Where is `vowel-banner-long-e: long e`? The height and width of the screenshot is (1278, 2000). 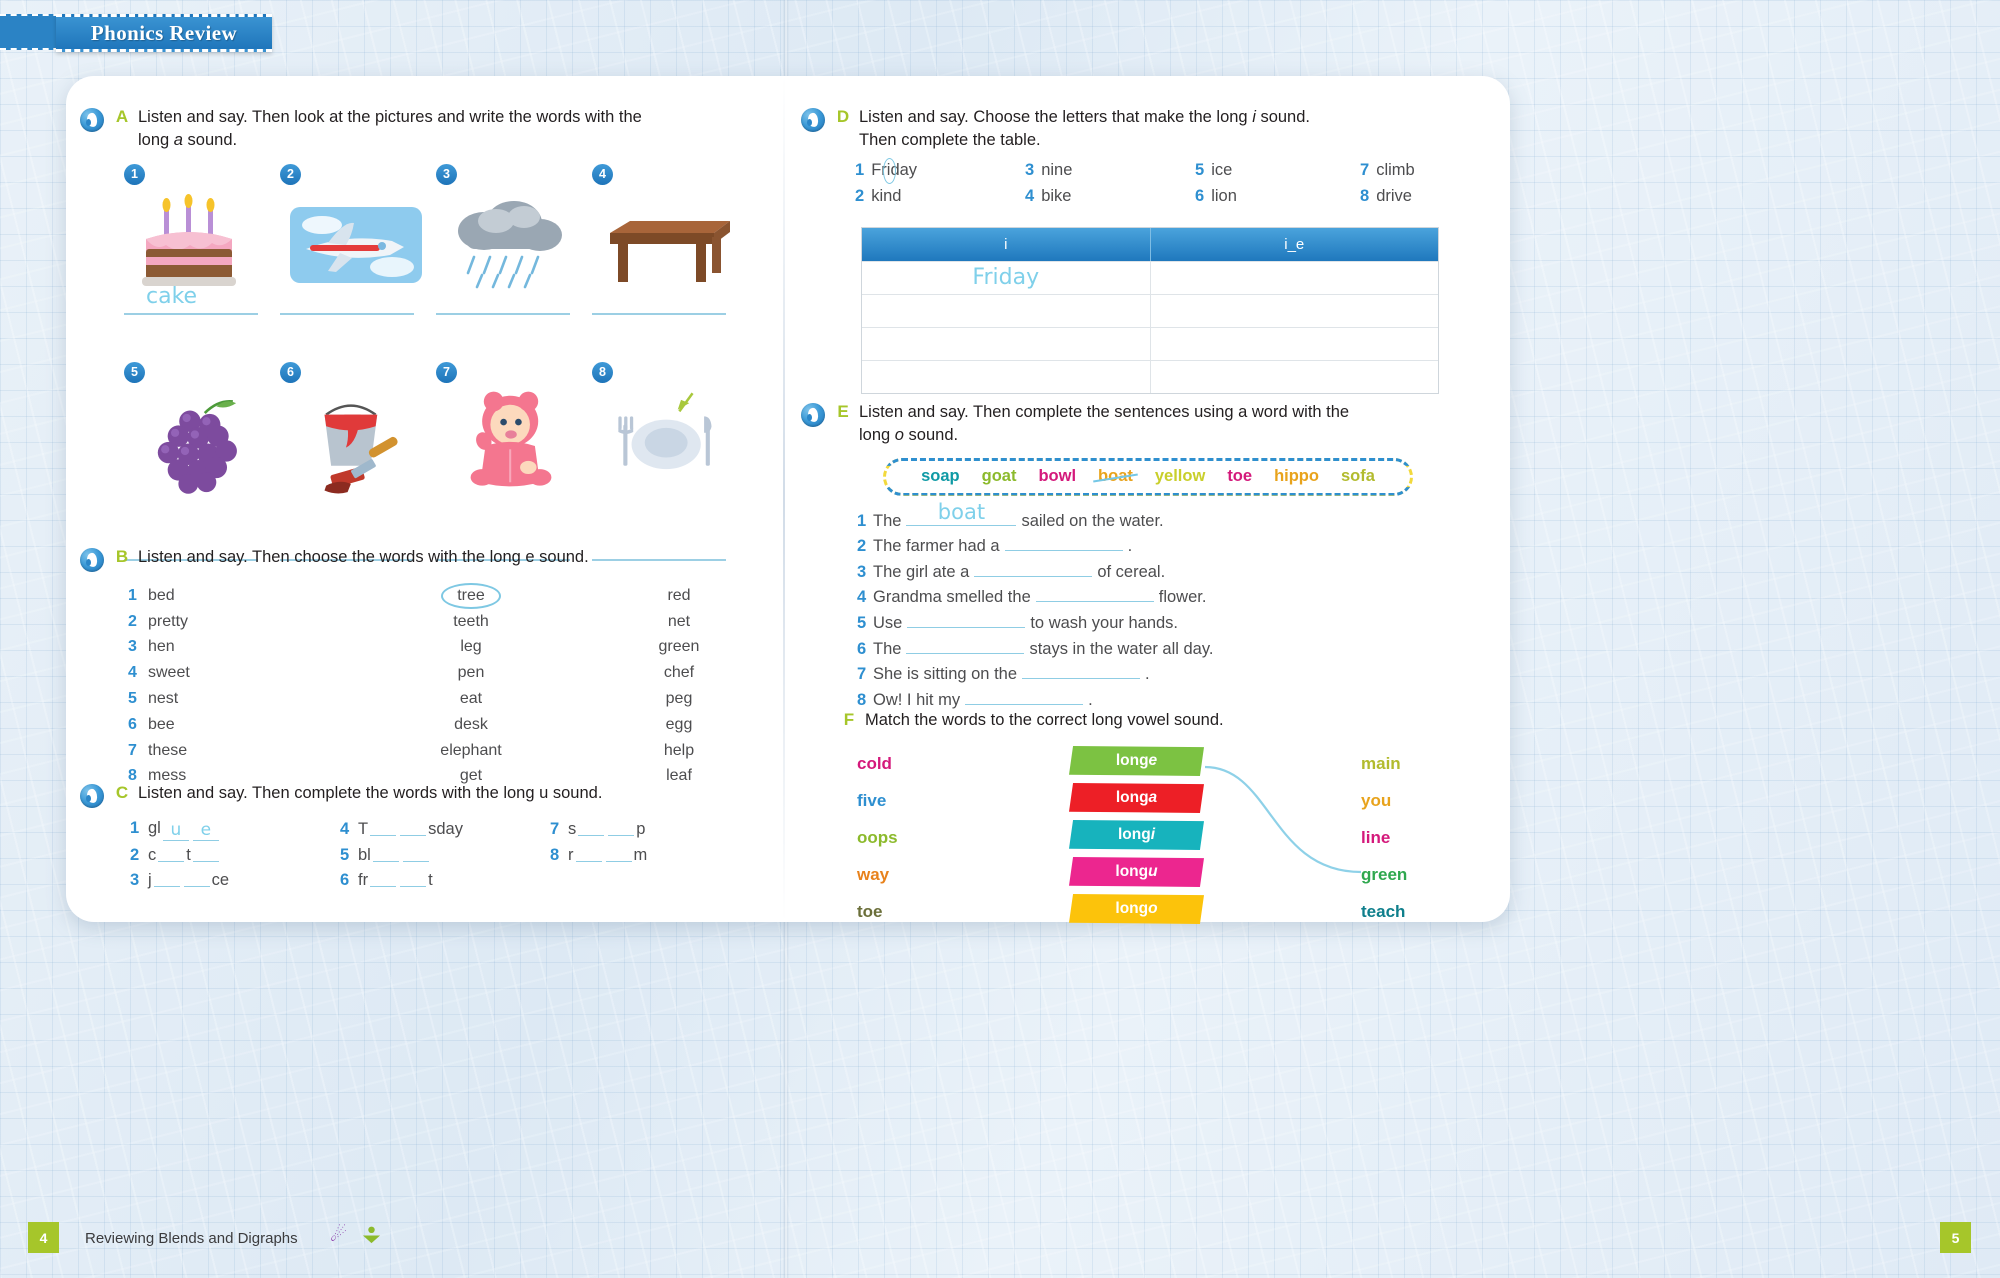
vowel-banner-long-e: long e is located at coordinates (1136, 760).